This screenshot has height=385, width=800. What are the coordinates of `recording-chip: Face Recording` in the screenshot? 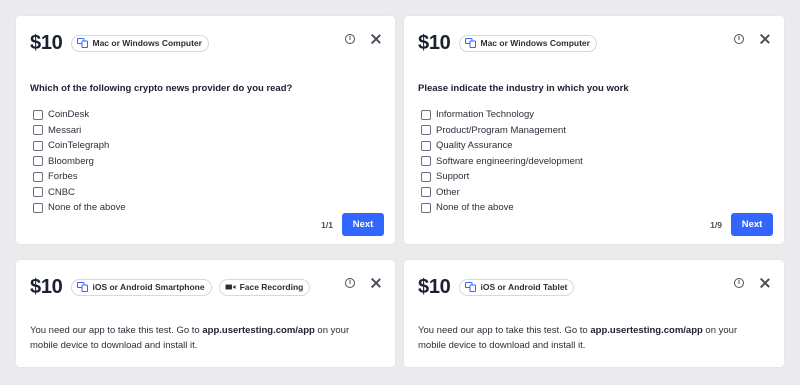 It's located at (264, 287).